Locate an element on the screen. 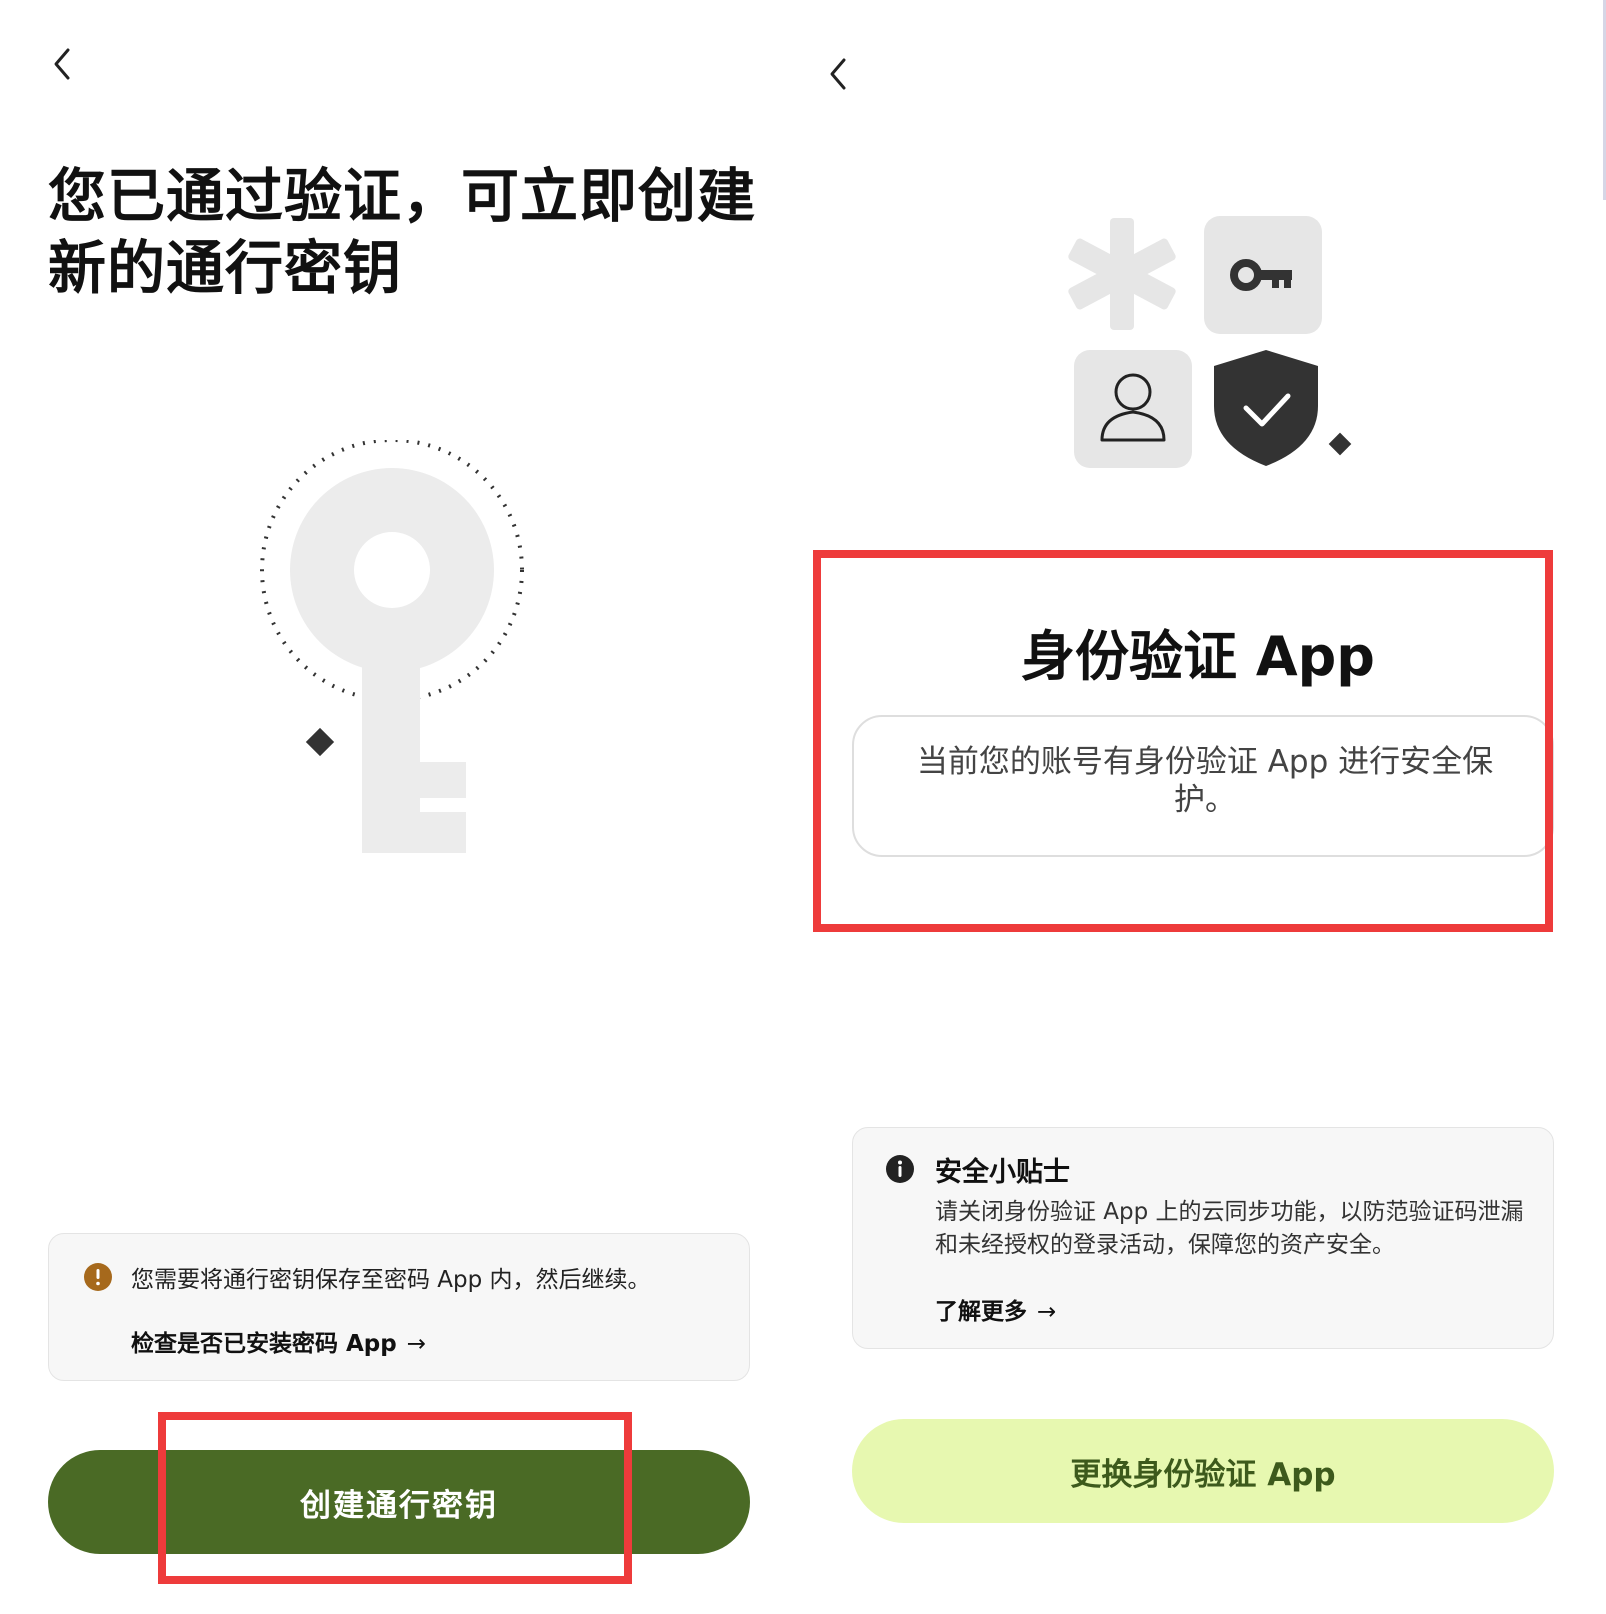  page-title: 您已通过验证，可立即创建 新的通行密钥 is located at coordinates (408, 232).